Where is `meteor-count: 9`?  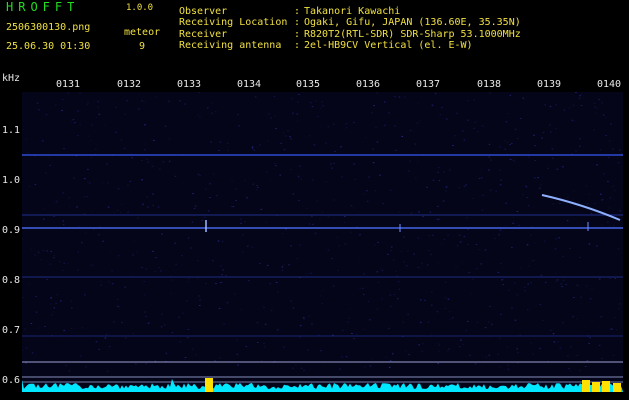 meteor-count: 9 is located at coordinates (142, 46).